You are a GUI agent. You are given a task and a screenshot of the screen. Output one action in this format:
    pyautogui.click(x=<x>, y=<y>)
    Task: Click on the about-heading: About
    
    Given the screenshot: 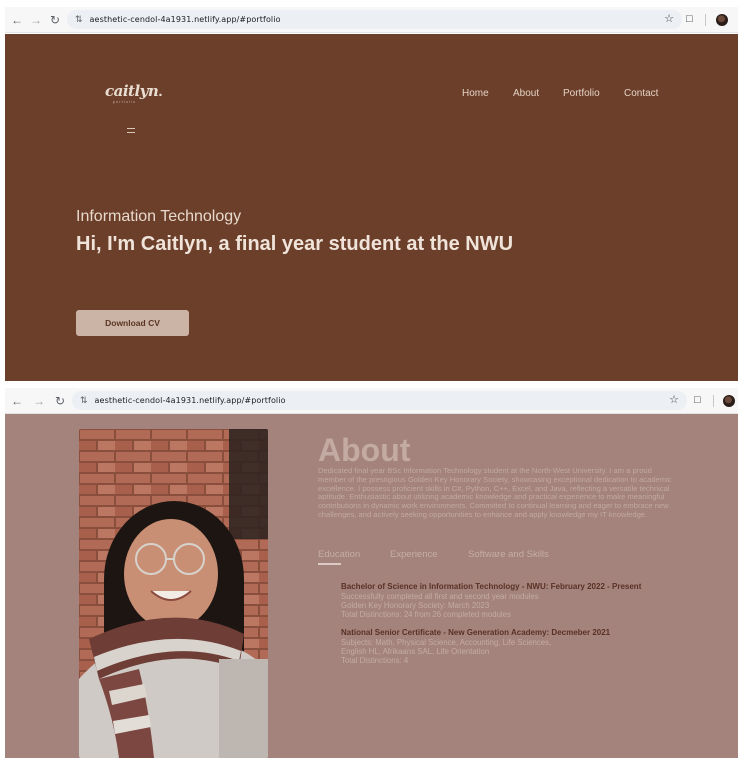 What is the action you would take?
    pyautogui.click(x=364, y=450)
    